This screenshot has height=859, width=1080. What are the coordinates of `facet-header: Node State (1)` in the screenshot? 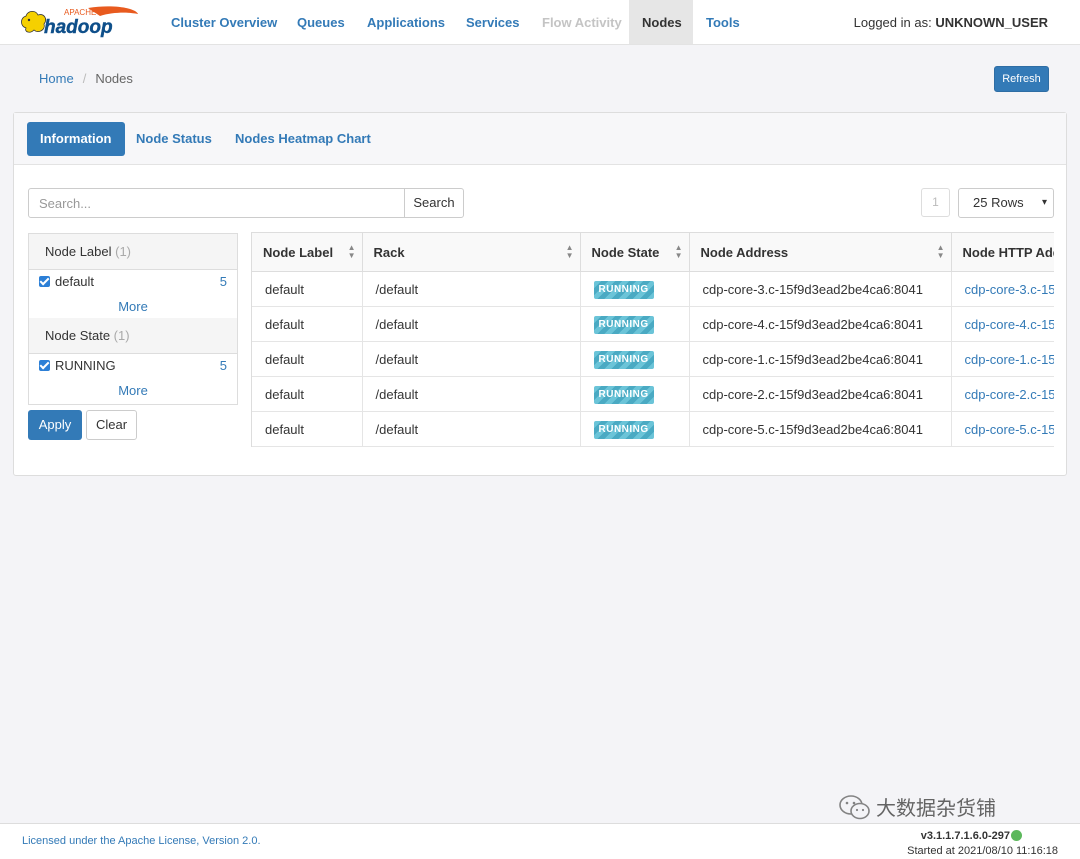 It's located at (133, 336).